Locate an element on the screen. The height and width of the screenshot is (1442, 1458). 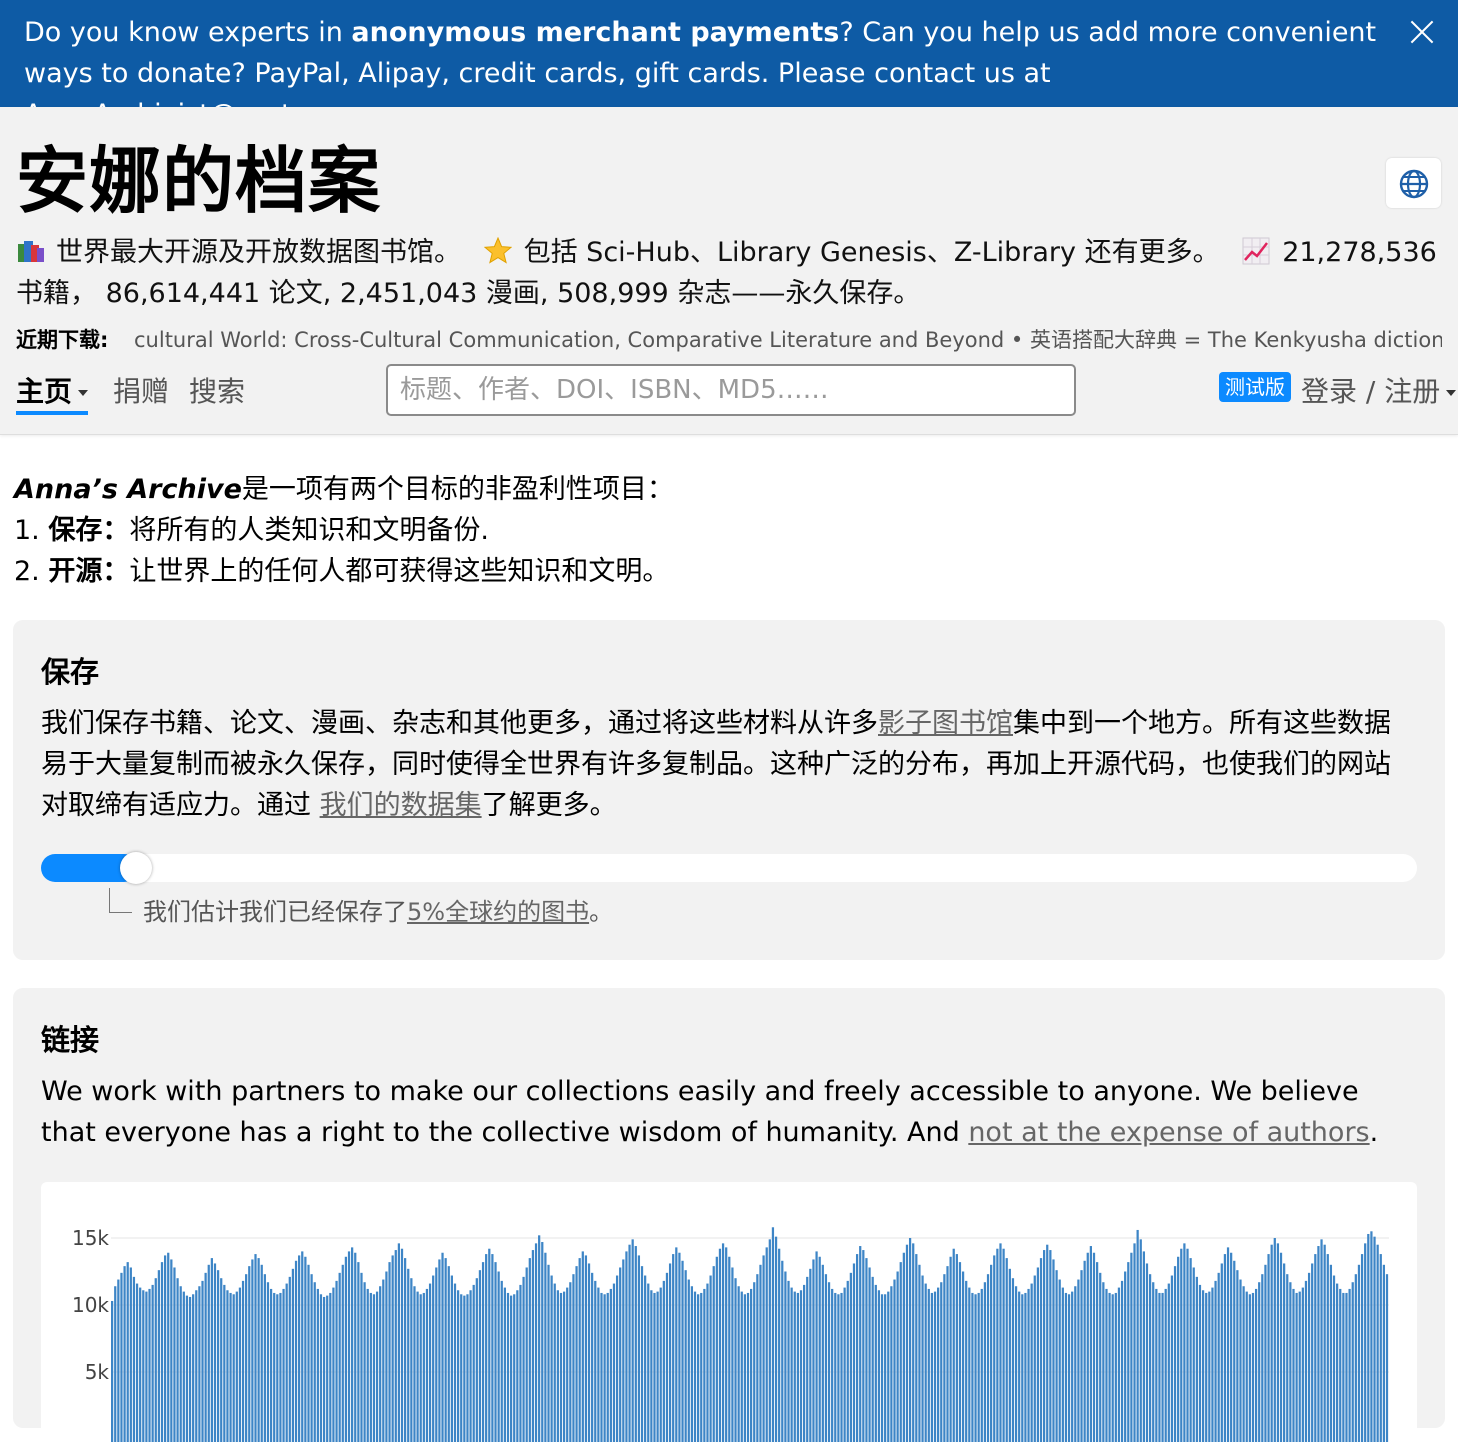
brand-name: Anna’s Archive is located at coordinates (128, 489).